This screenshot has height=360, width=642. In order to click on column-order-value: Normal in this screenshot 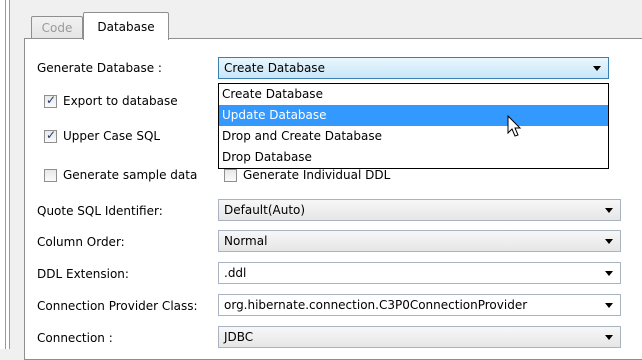, I will do `click(246, 241)`.